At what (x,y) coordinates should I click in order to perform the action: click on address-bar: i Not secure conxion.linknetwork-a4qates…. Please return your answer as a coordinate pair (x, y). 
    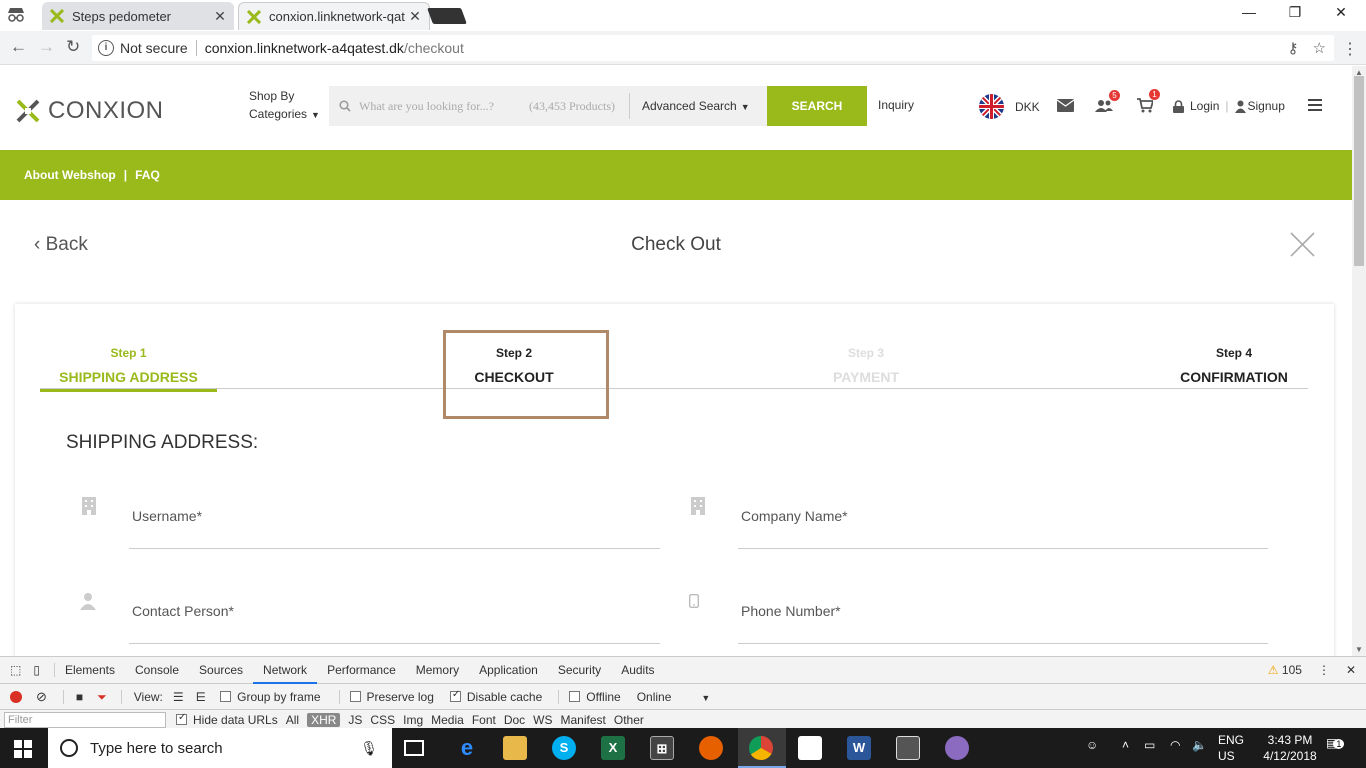
    Looking at the image, I should click on (713, 48).